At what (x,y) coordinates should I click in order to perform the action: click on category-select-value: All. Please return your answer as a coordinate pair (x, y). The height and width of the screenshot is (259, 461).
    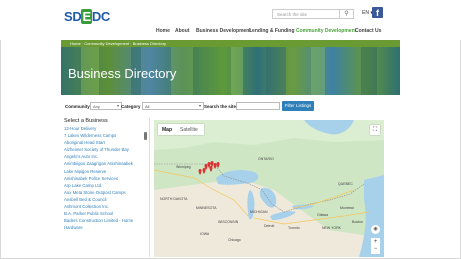
    Looking at the image, I should click on (147, 106).